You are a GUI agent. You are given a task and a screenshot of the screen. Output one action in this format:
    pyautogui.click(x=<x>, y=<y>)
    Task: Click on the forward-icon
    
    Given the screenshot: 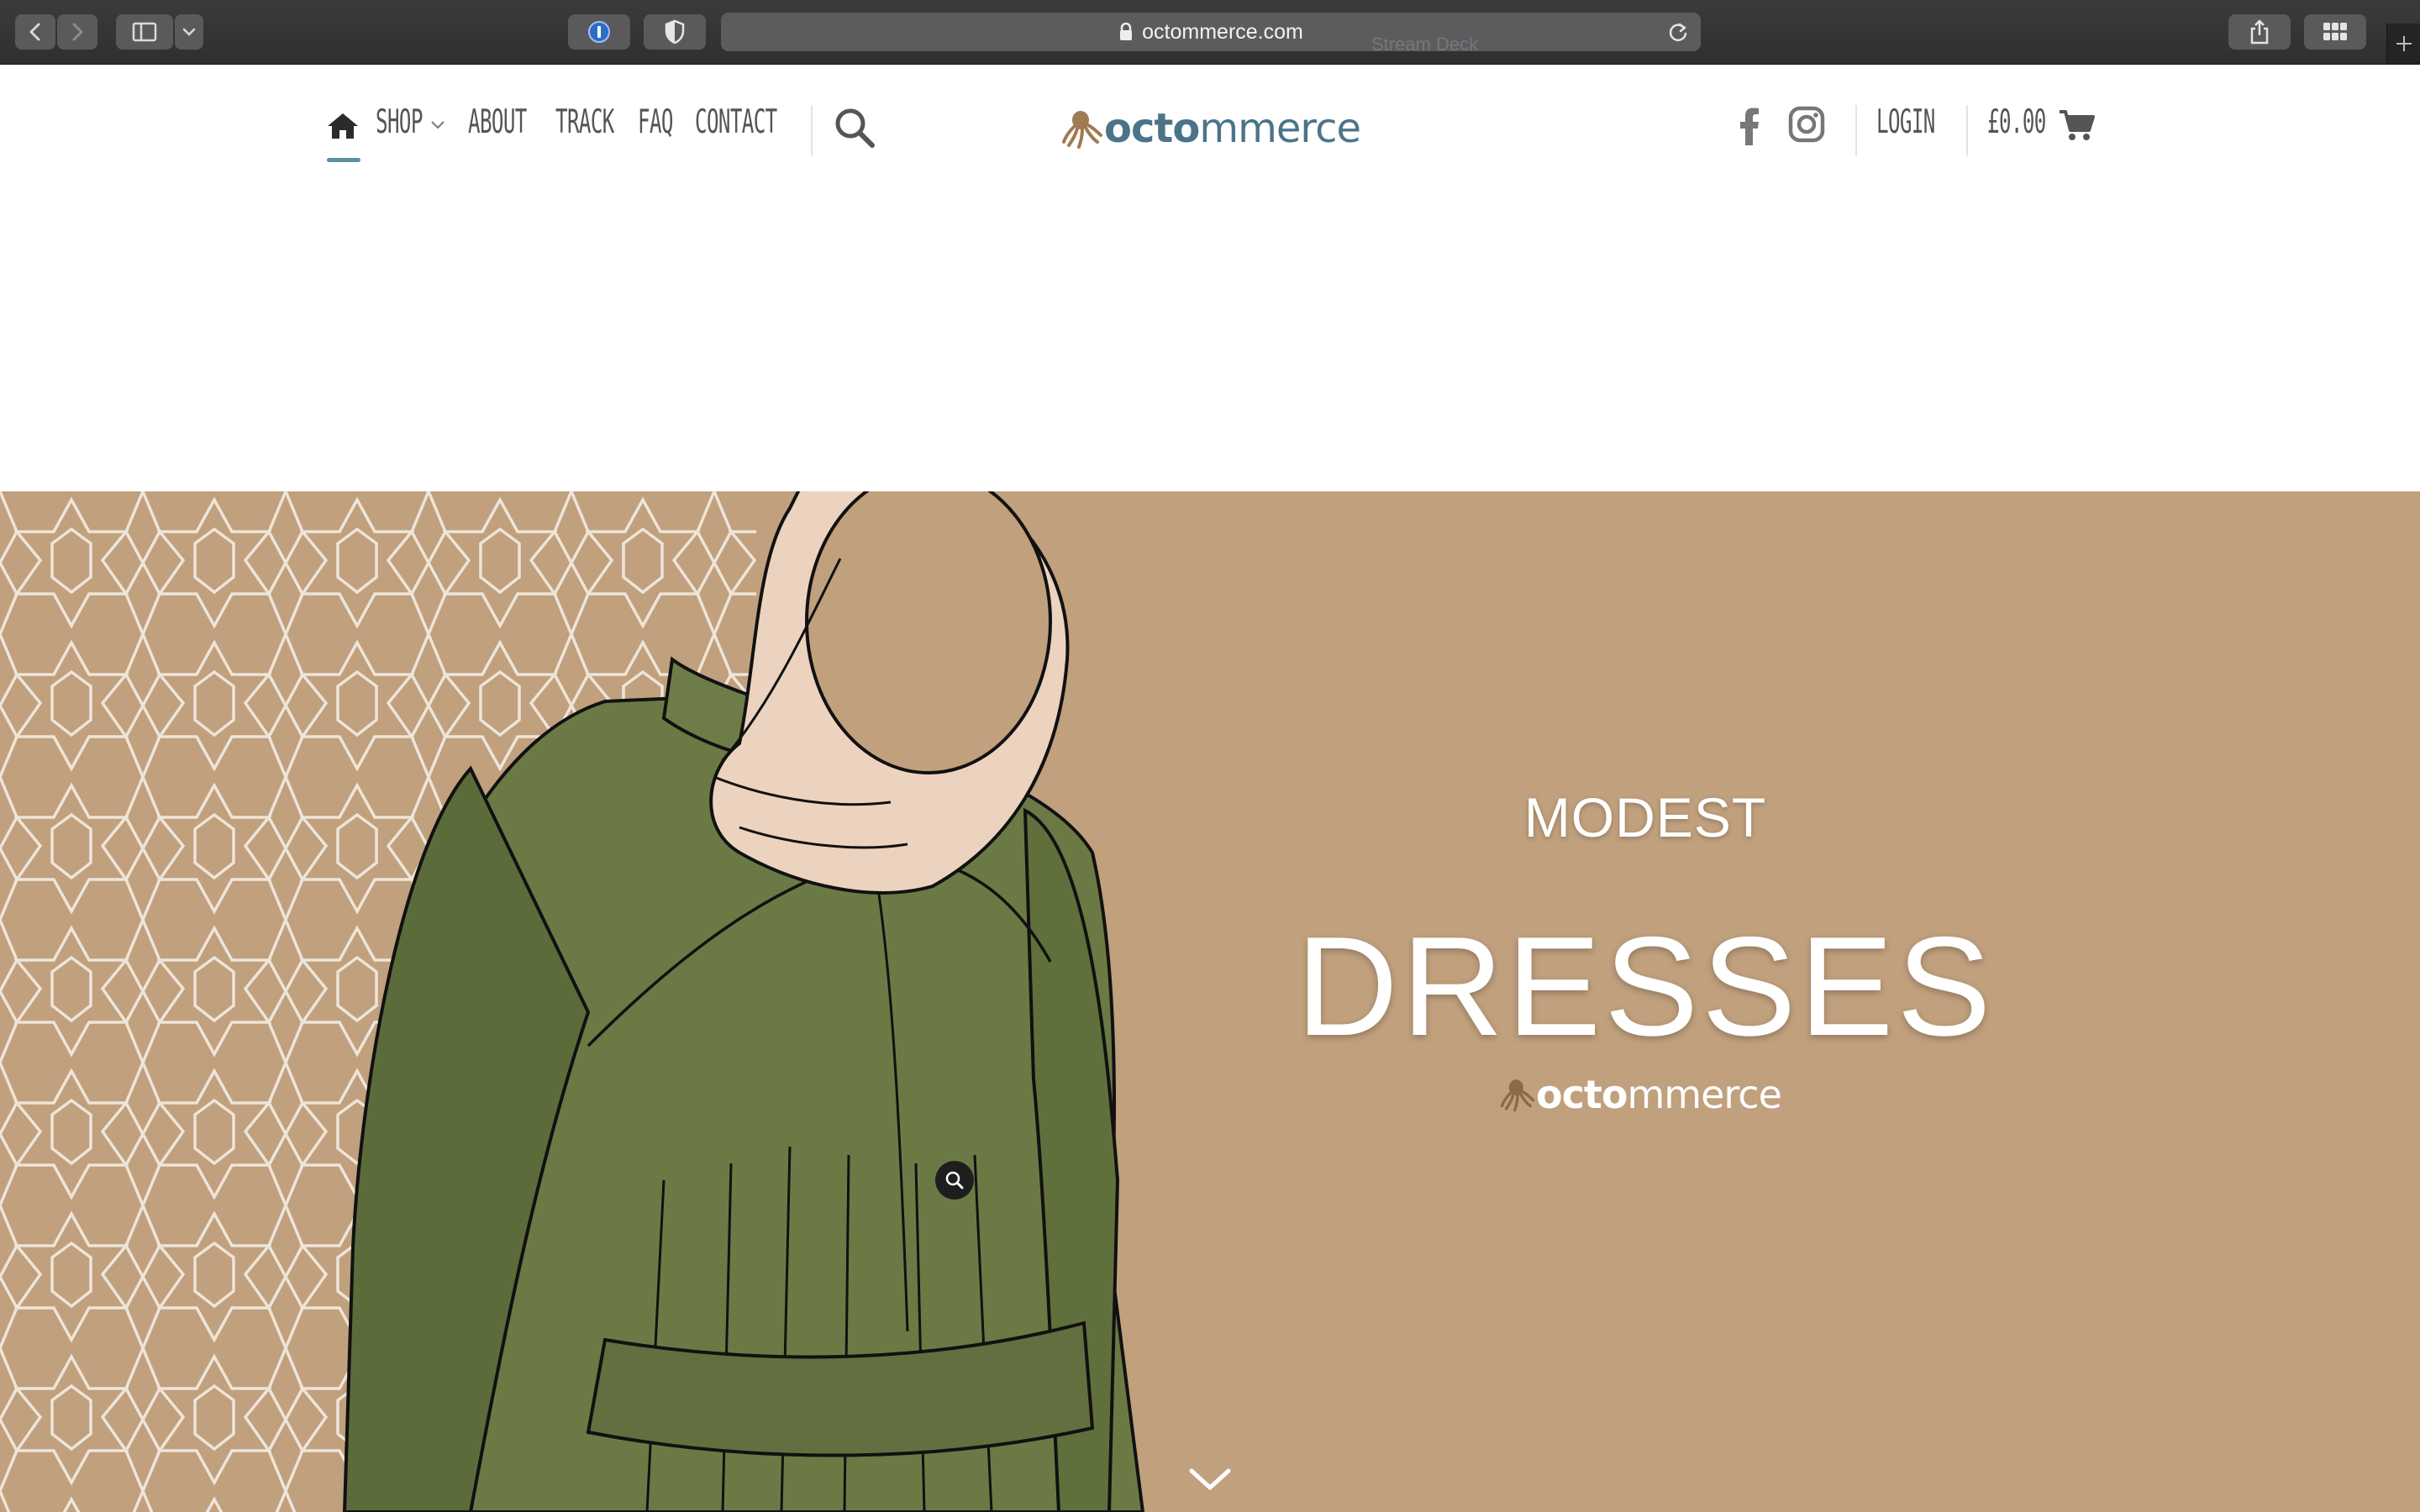 What is the action you would take?
    pyautogui.click(x=77, y=32)
    